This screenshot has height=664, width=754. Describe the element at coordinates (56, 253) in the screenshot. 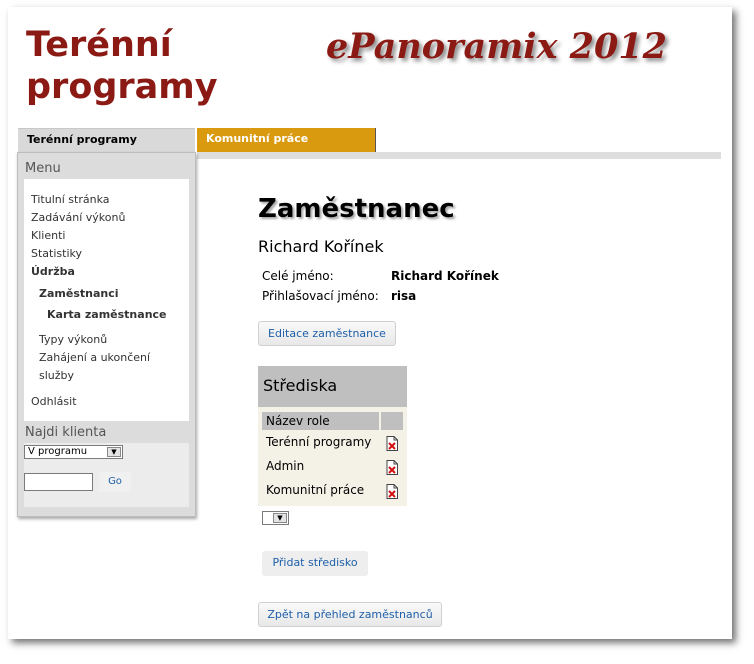

I see `menu-item-statistiky: Statistiky` at that location.